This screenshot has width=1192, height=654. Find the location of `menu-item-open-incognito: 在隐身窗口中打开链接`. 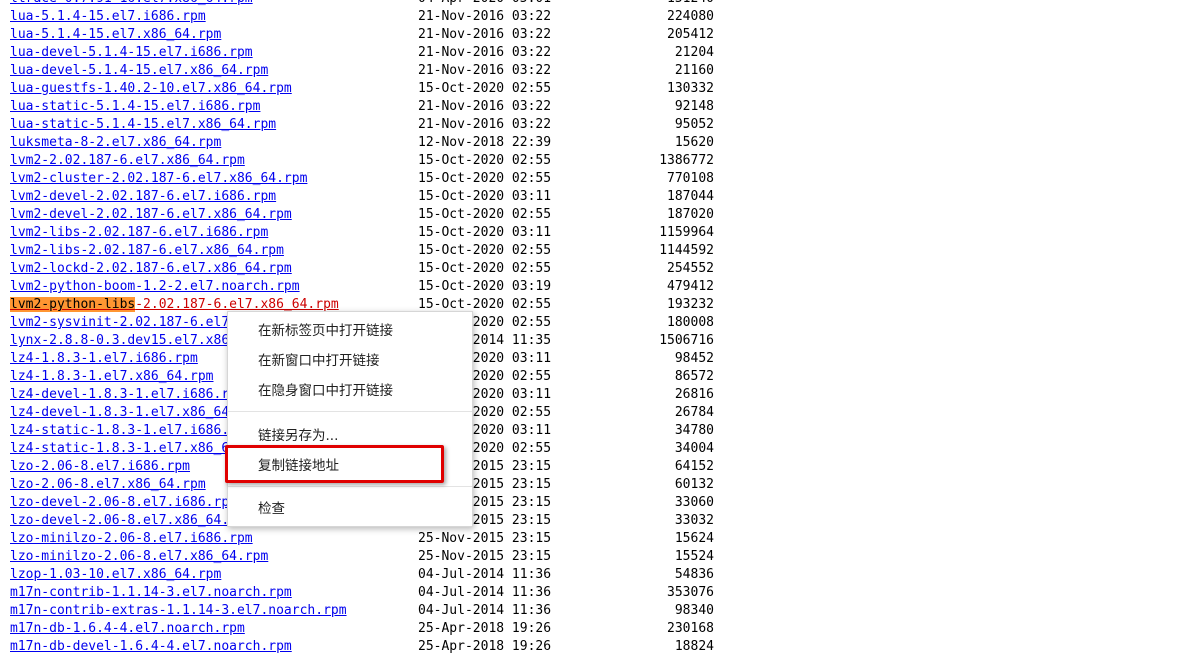

menu-item-open-incognito: 在隐身窗口中打开链接 is located at coordinates (350, 391).